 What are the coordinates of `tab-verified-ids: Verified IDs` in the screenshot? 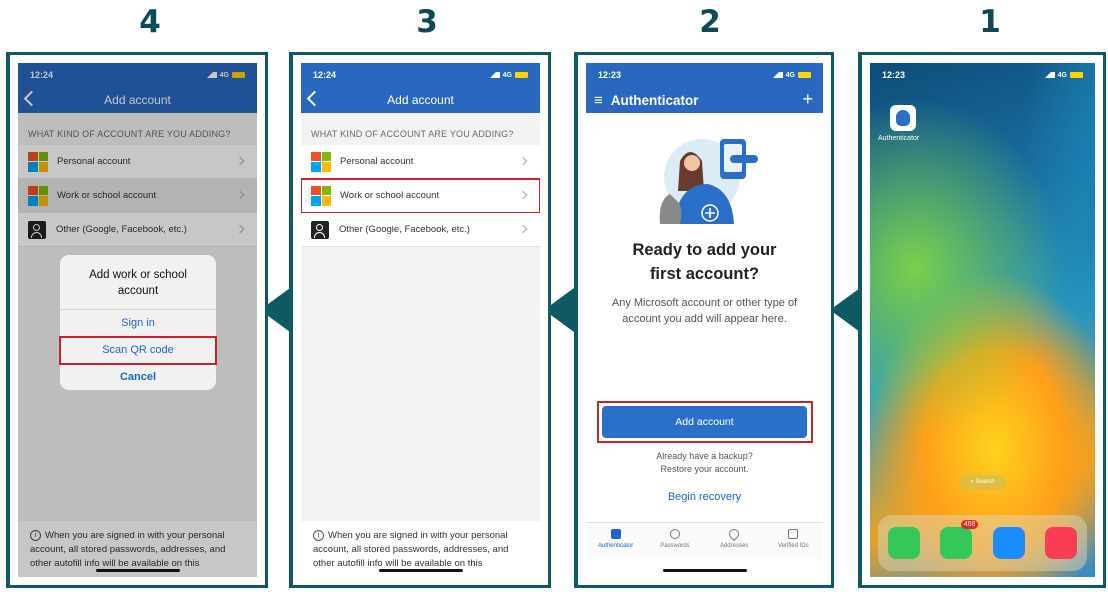 It's located at (793, 541).